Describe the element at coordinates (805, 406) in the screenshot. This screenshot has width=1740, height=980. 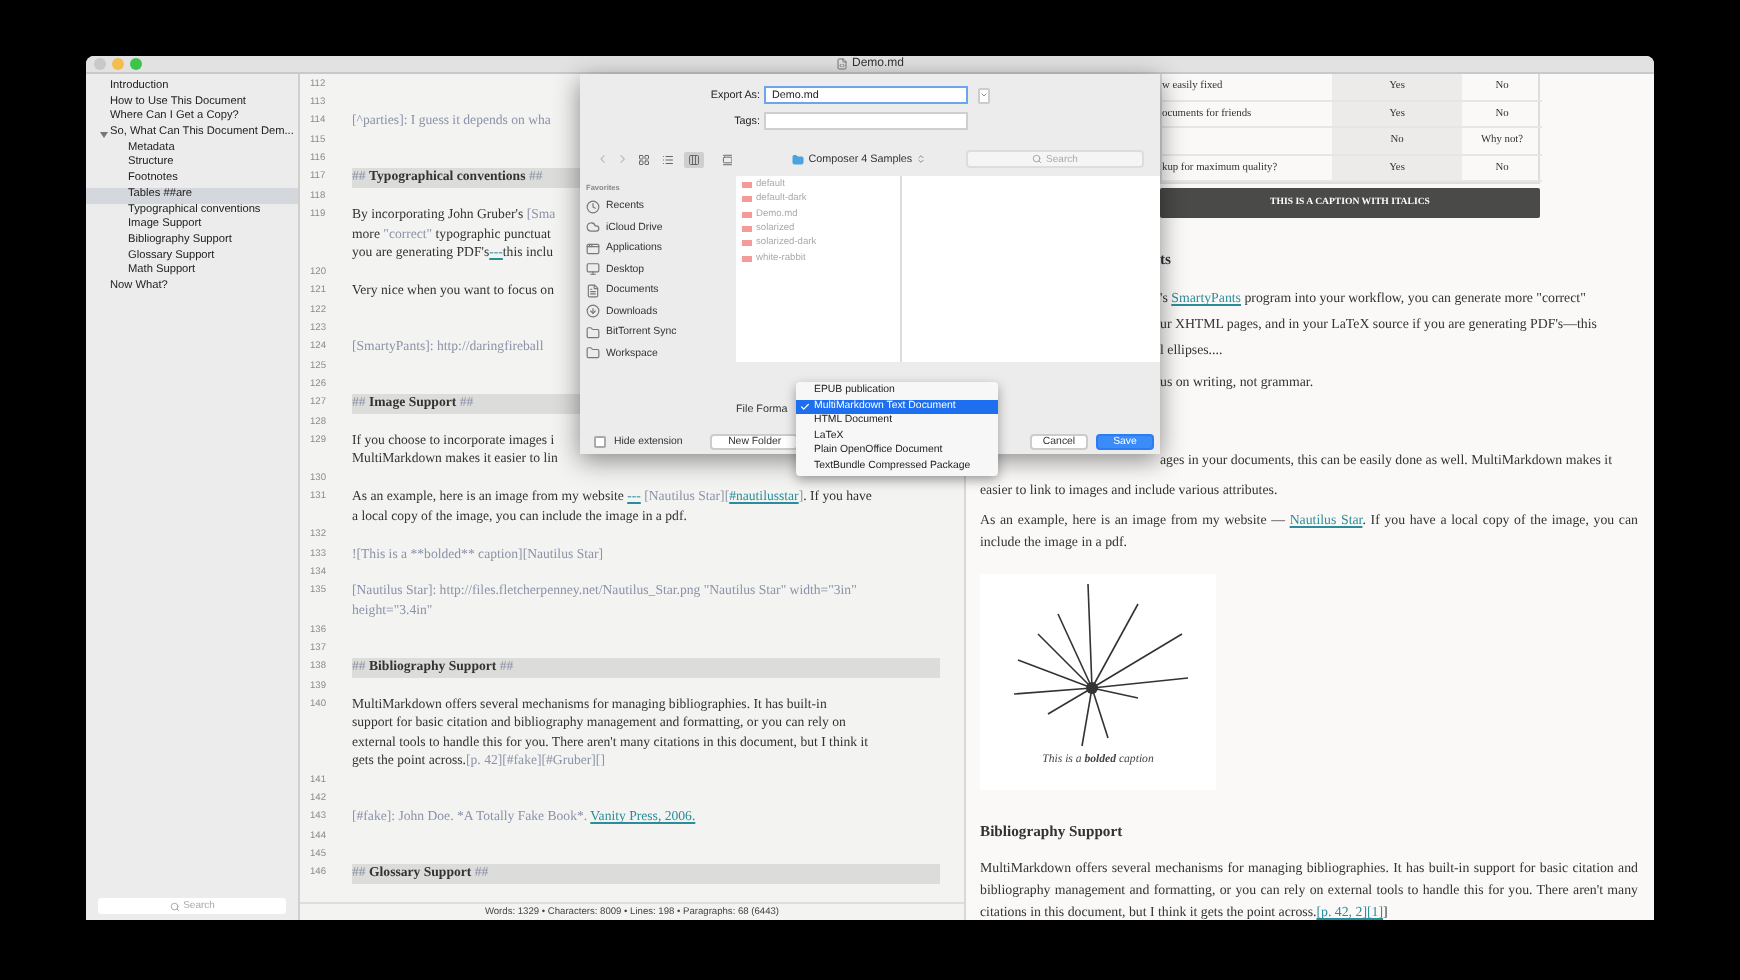
I see `check-icon` at that location.